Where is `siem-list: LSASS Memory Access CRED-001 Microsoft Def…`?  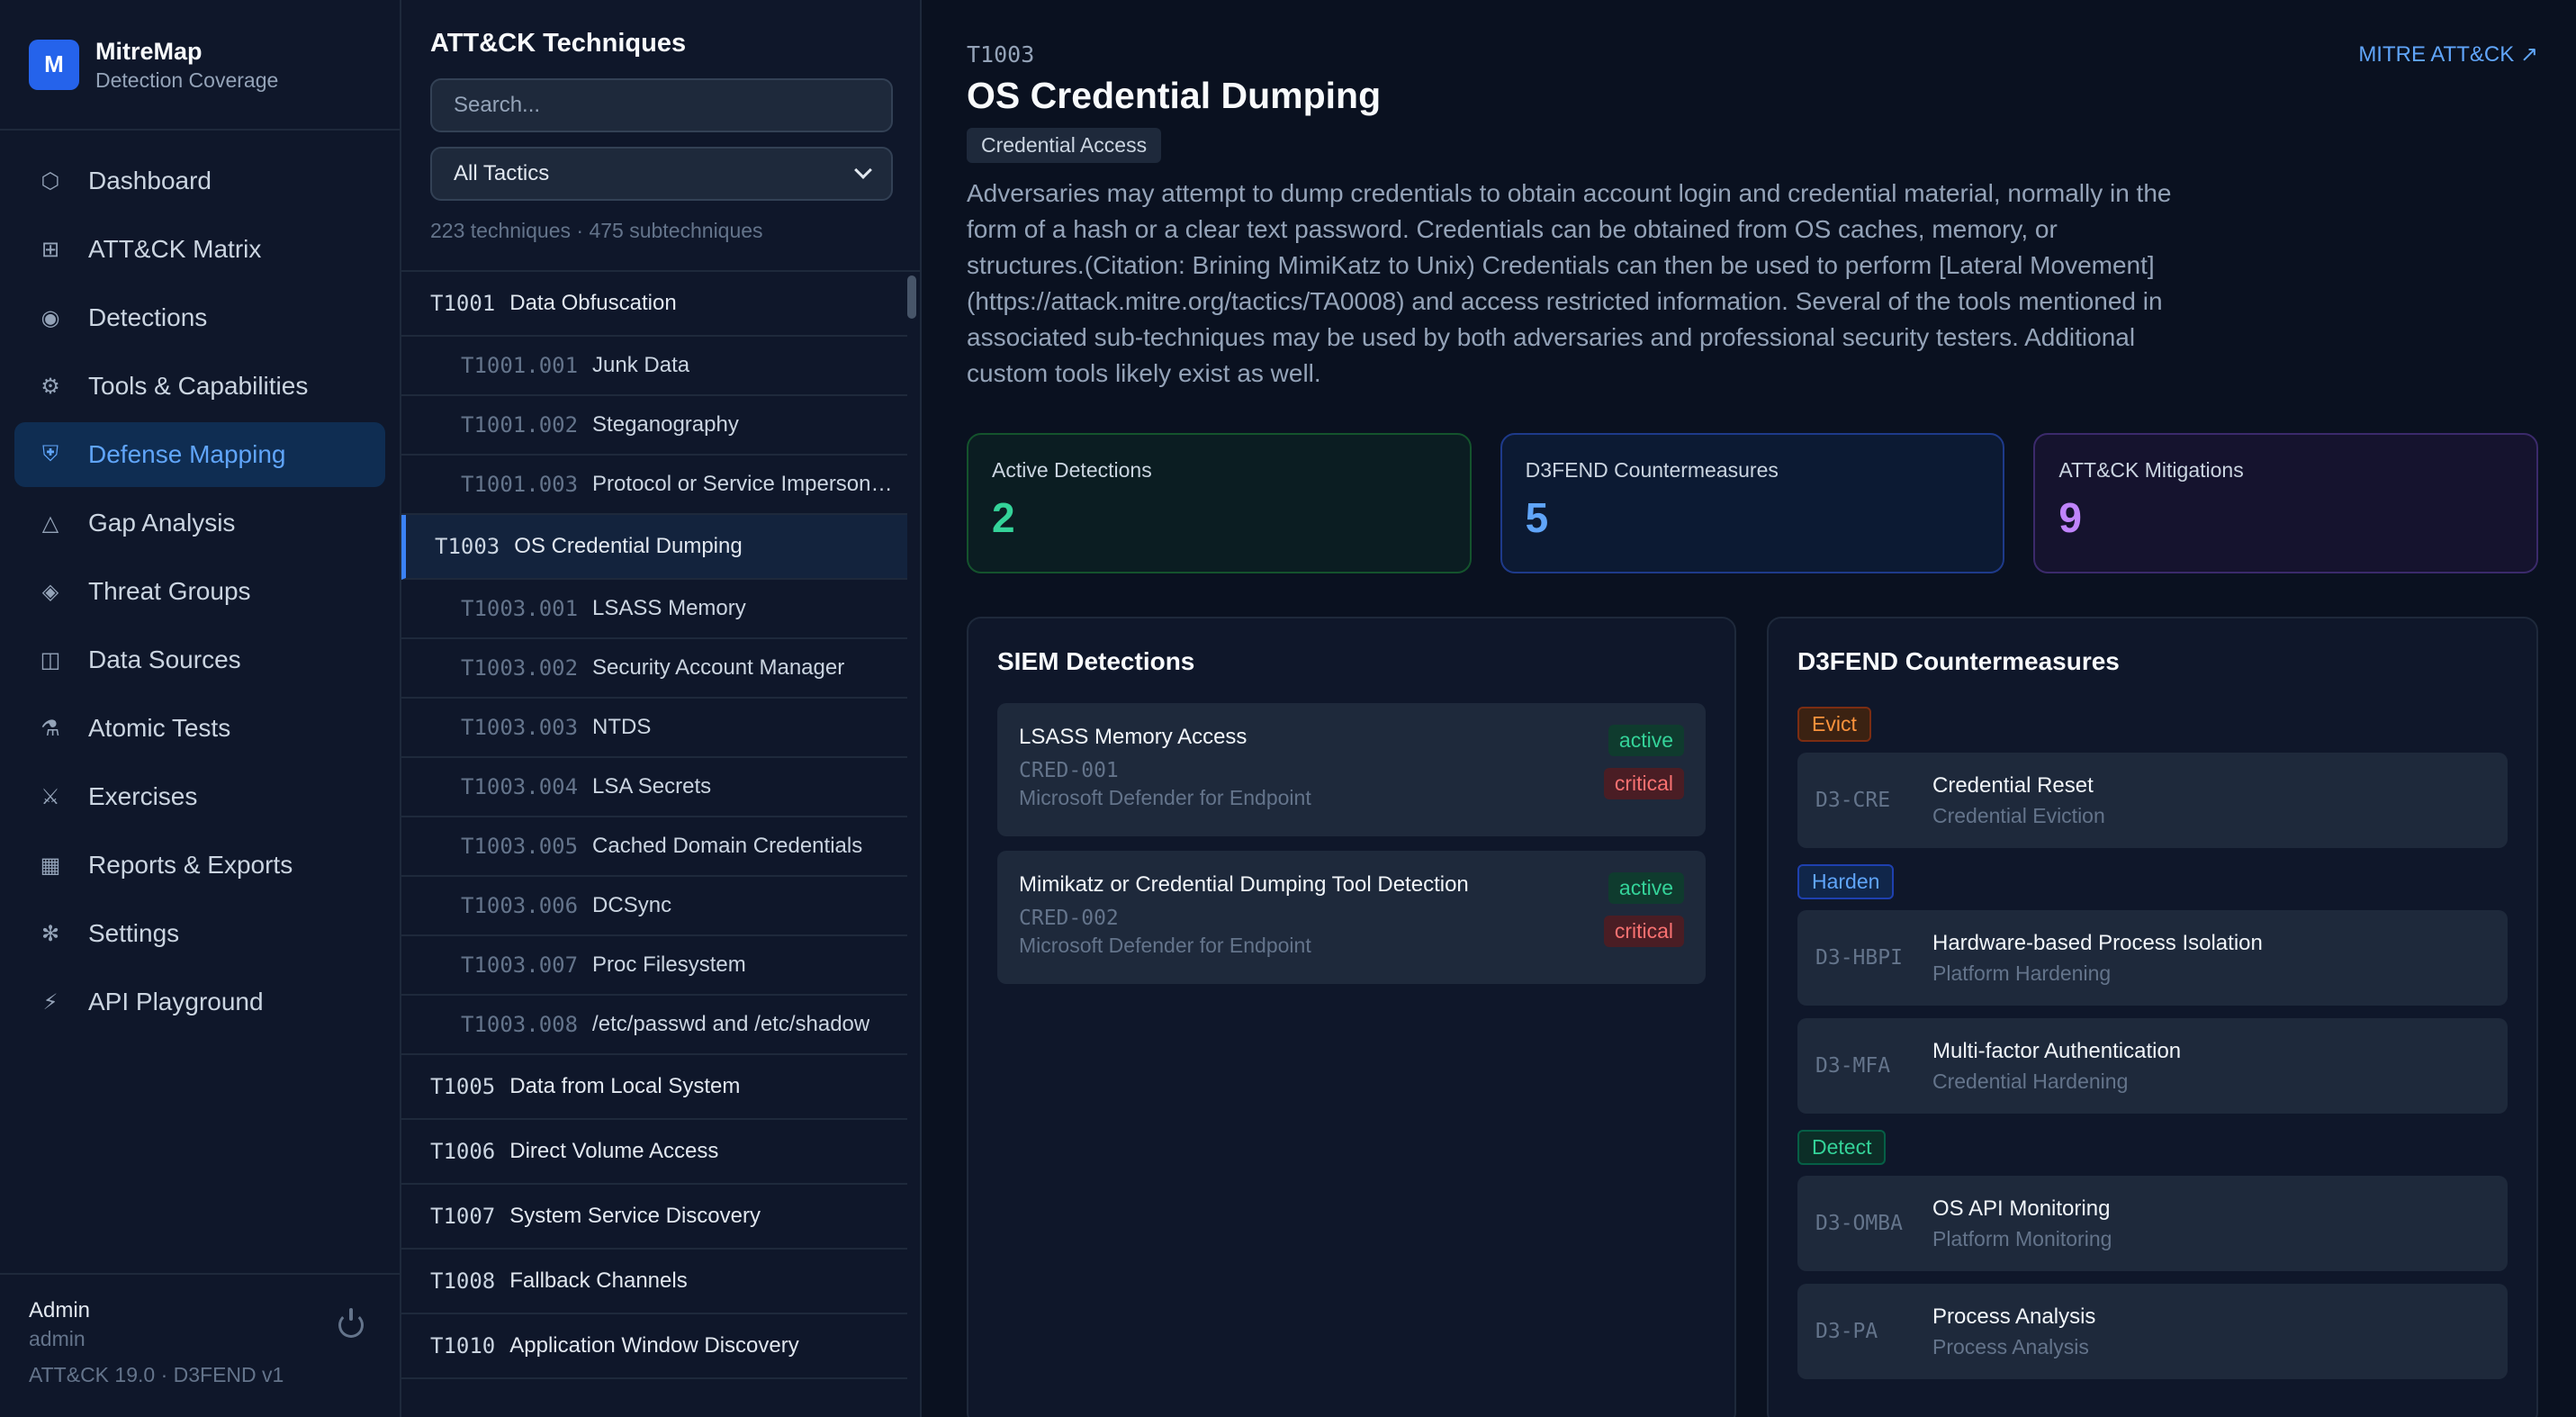
siem-list: LSASS Memory Access CRED-001 Microsoft Def… is located at coordinates (1351, 843).